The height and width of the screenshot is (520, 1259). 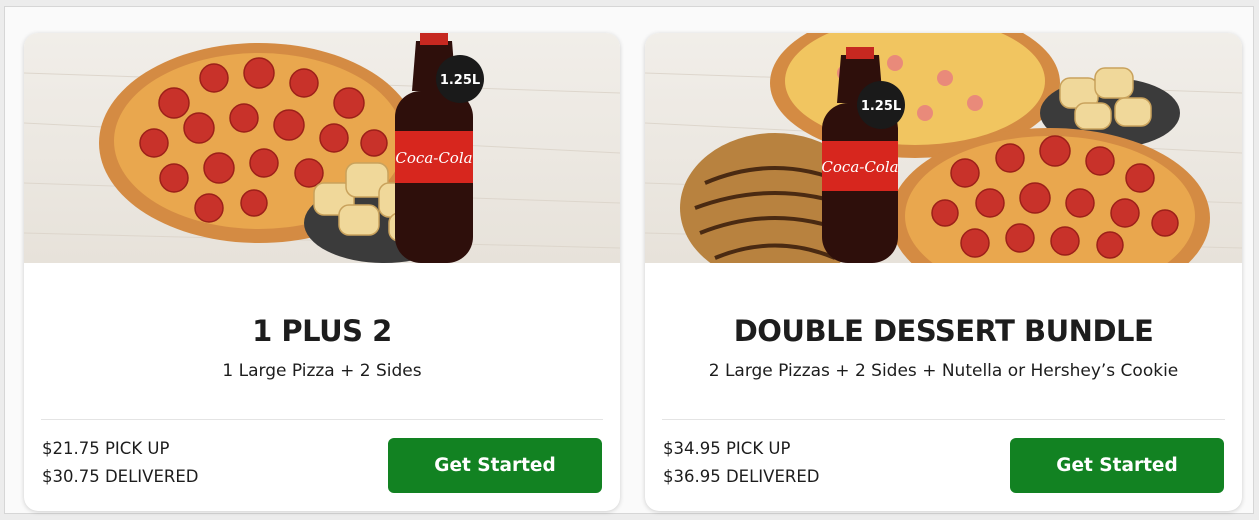 I want to click on deal-description: 1 Large Pizza + 2 Sides, so click(x=322, y=371).